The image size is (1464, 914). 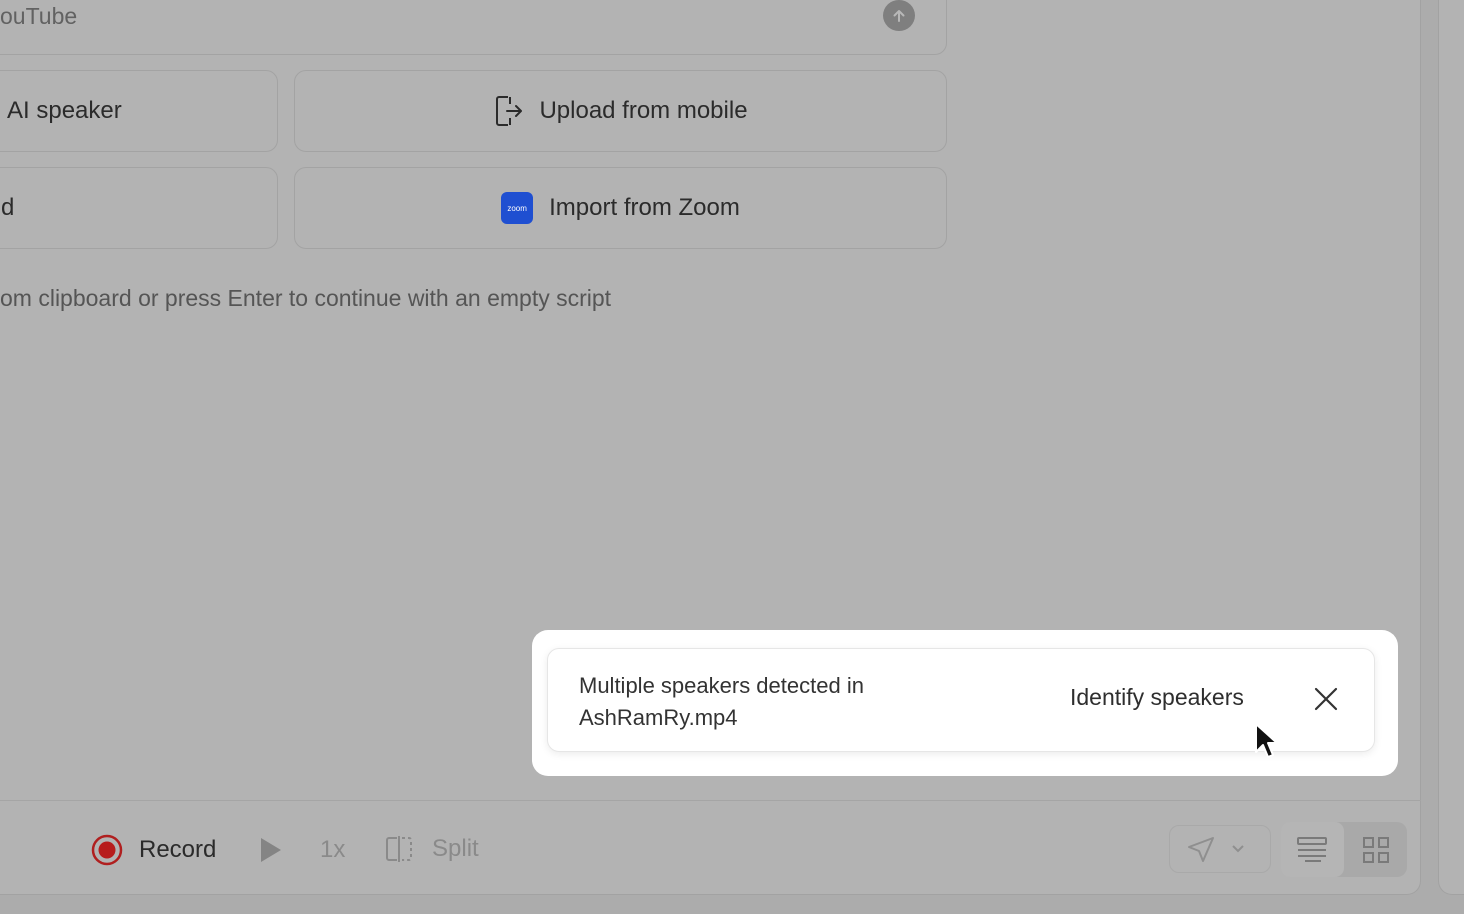 I want to click on youtube-url-placeholder: ouTube, so click(x=39, y=16).